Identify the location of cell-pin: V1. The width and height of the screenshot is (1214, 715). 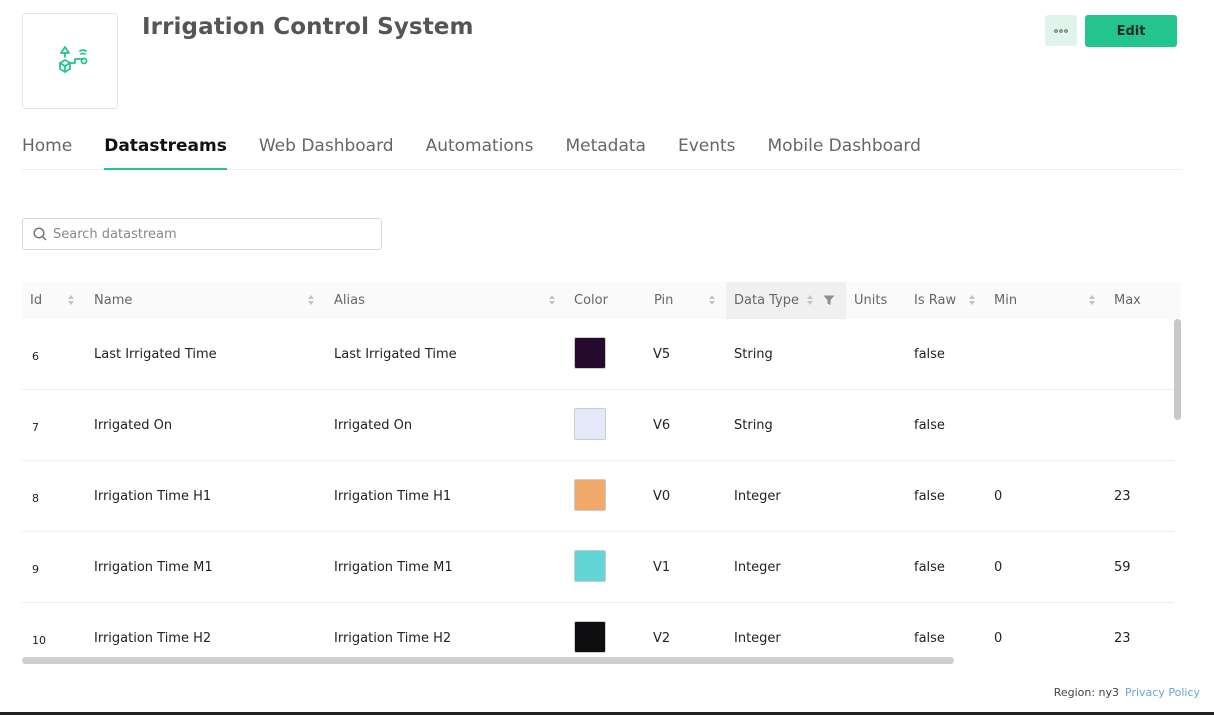
(662, 567).